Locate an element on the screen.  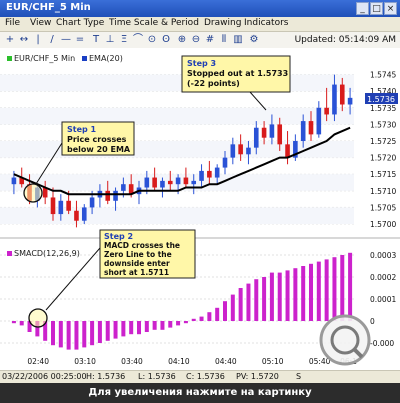
last-price-label: 1.5736 is located at coordinates (381, 99).